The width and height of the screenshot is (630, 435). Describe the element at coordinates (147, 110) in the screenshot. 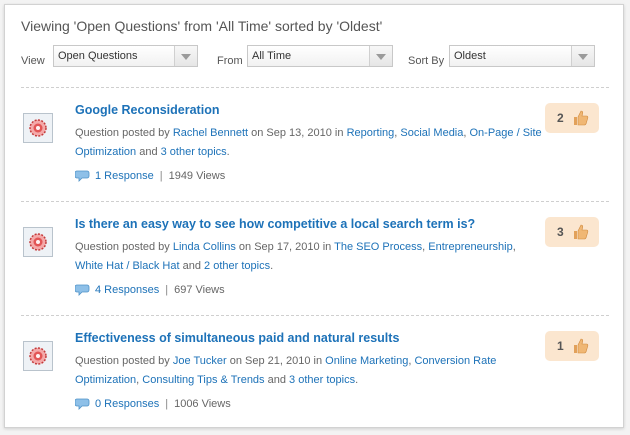

I see `question-title: Google Reconsideration` at that location.